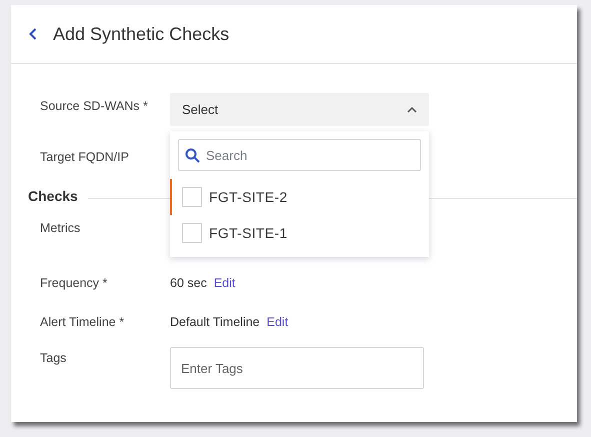 This screenshot has width=591, height=437. Describe the element at coordinates (215, 322) in the screenshot. I see `field-value: Default Timeline` at that location.